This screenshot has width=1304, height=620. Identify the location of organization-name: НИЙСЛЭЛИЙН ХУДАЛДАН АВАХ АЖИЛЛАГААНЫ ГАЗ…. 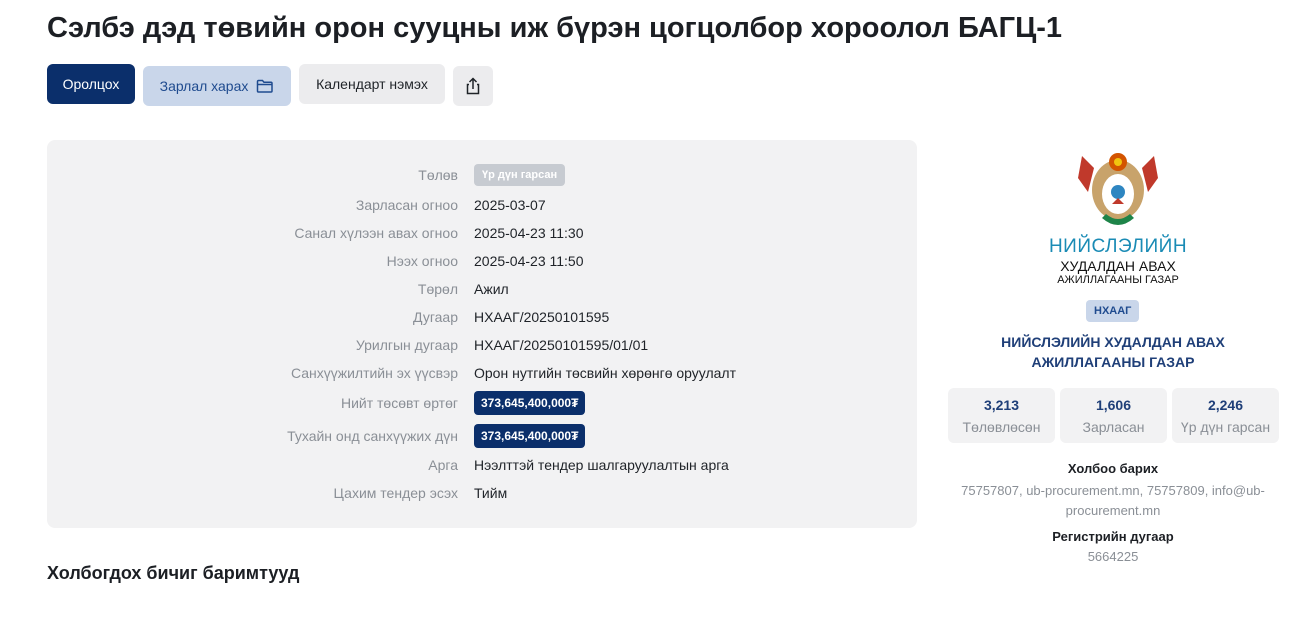
(1113, 352).